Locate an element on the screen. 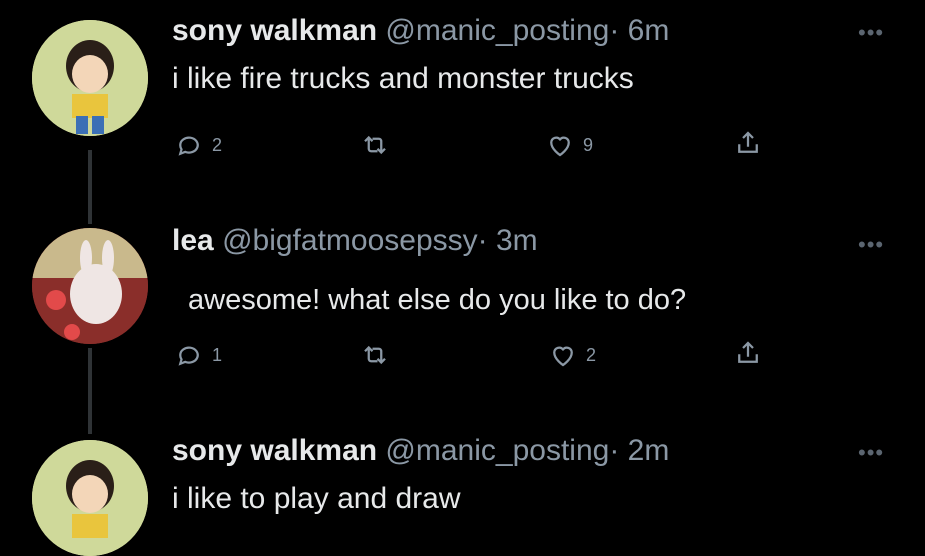 The width and height of the screenshot is (925, 556). reply-count: 1 is located at coordinates (217, 354).